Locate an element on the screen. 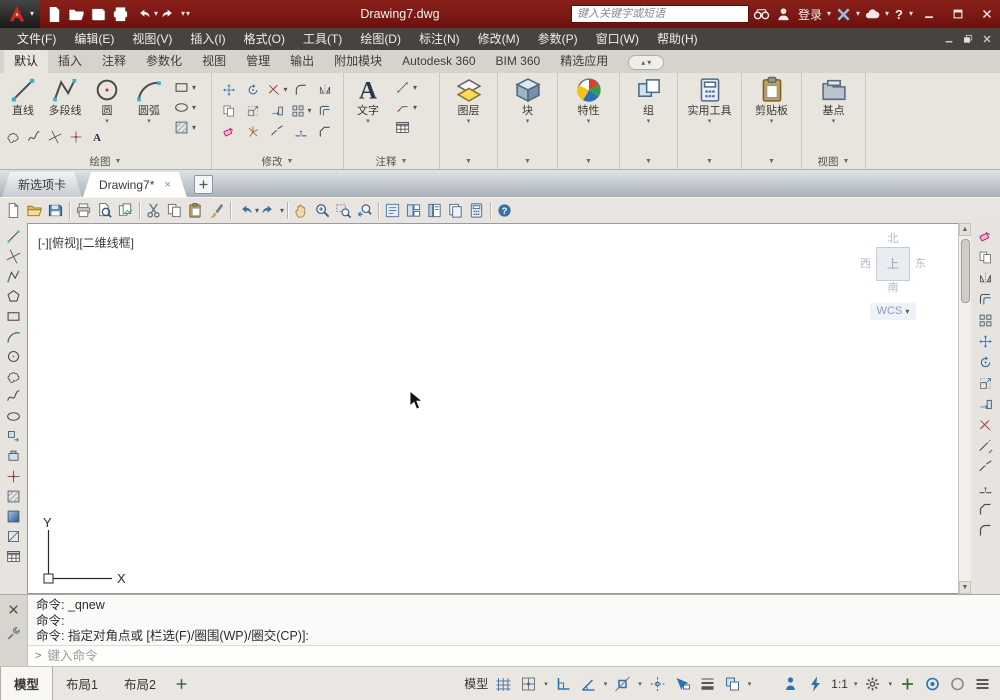 This screenshot has width=1000, height=700. customization-menu-icon is located at coordinates (982, 684).